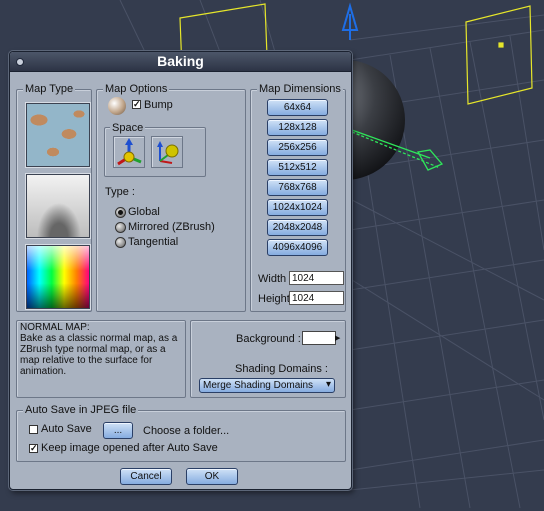  What do you see at coordinates (297, 227) in the screenshot?
I see `size-button-2048: 2048x2048` at bounding box center [297, 227].